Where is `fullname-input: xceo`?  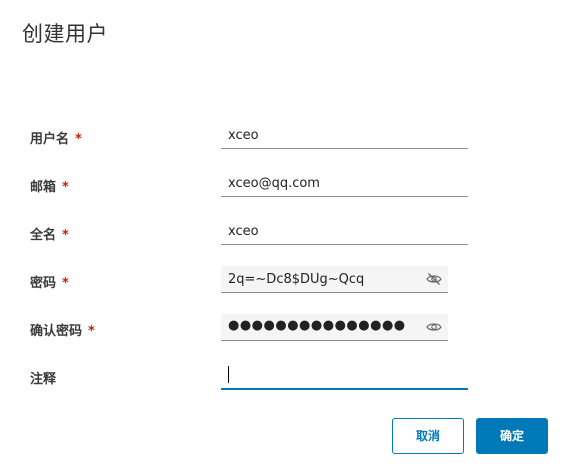 fullname-input: xceo is located at coordinates (344, 231).